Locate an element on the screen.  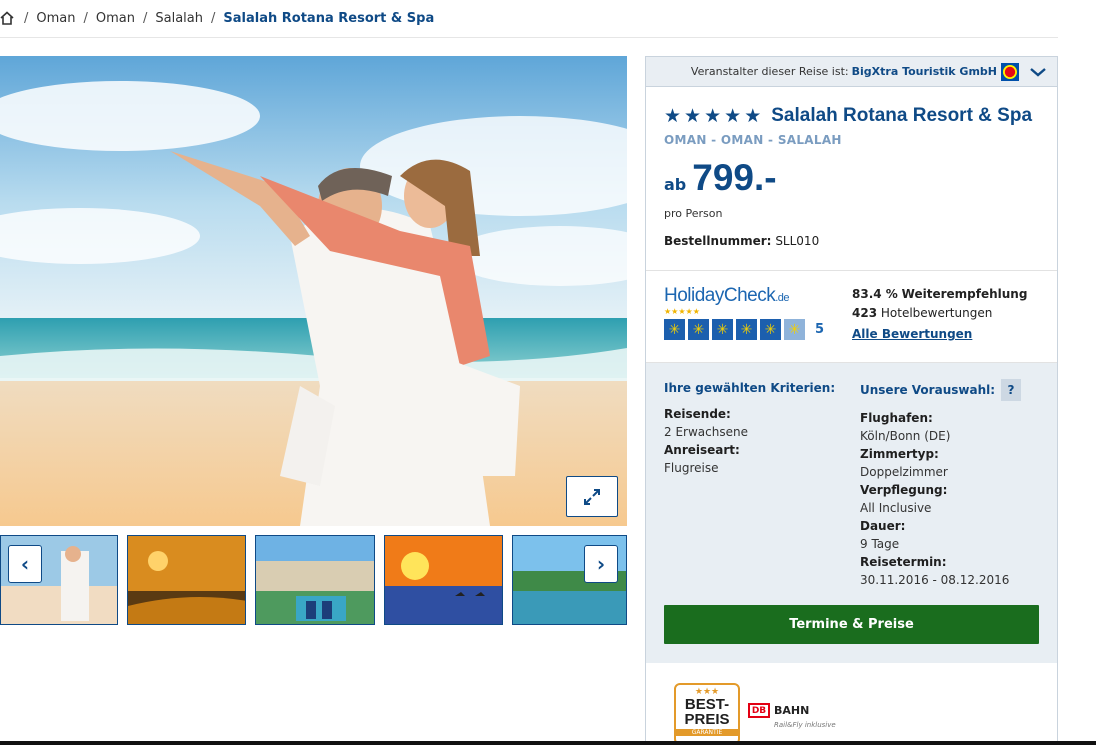
airport-value: Köln/Bonn (DE) is located at coordinates (905, 436).